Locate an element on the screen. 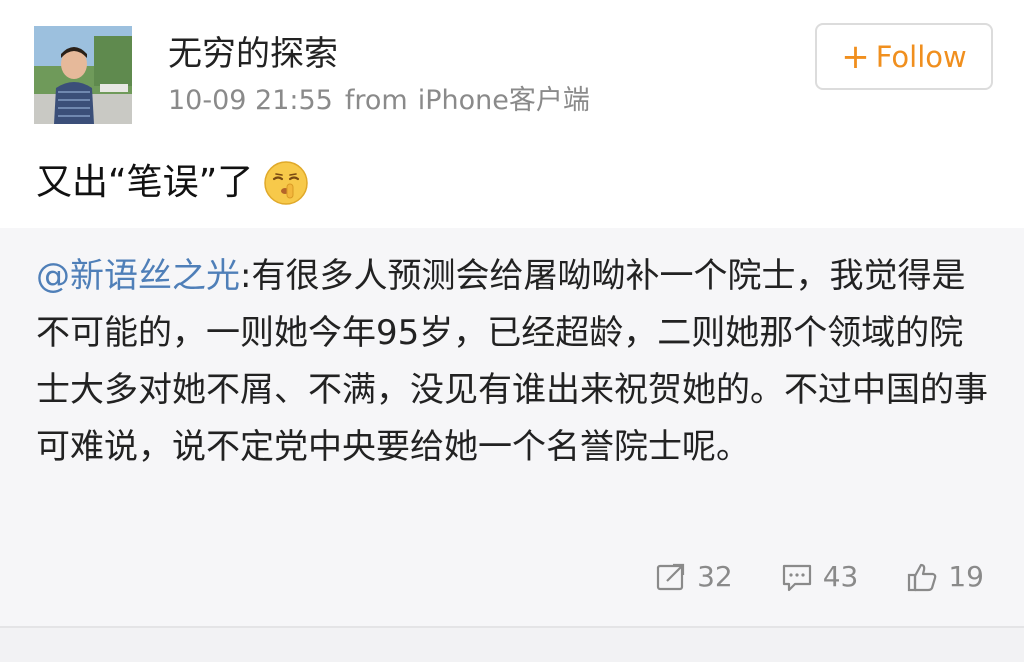  repost-icon is located at coordinates (670, 576).